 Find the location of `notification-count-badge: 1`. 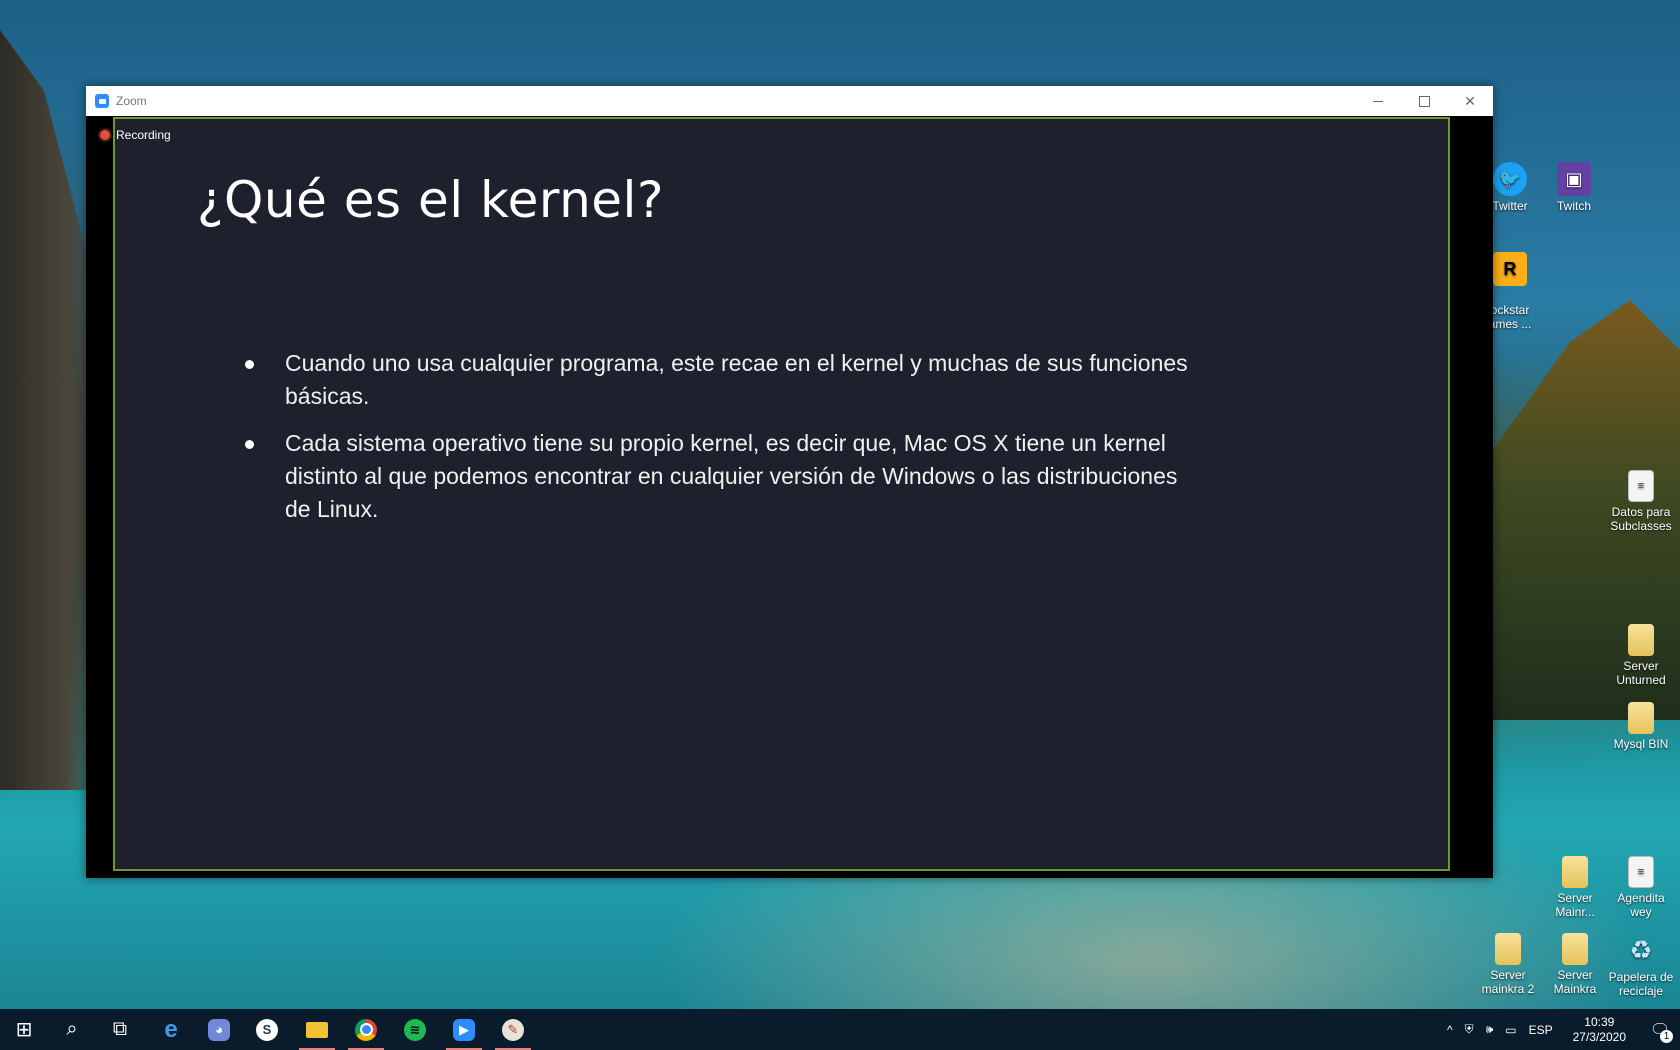

notification-count-badge: 1 is located at coordinates (1666, 1036).